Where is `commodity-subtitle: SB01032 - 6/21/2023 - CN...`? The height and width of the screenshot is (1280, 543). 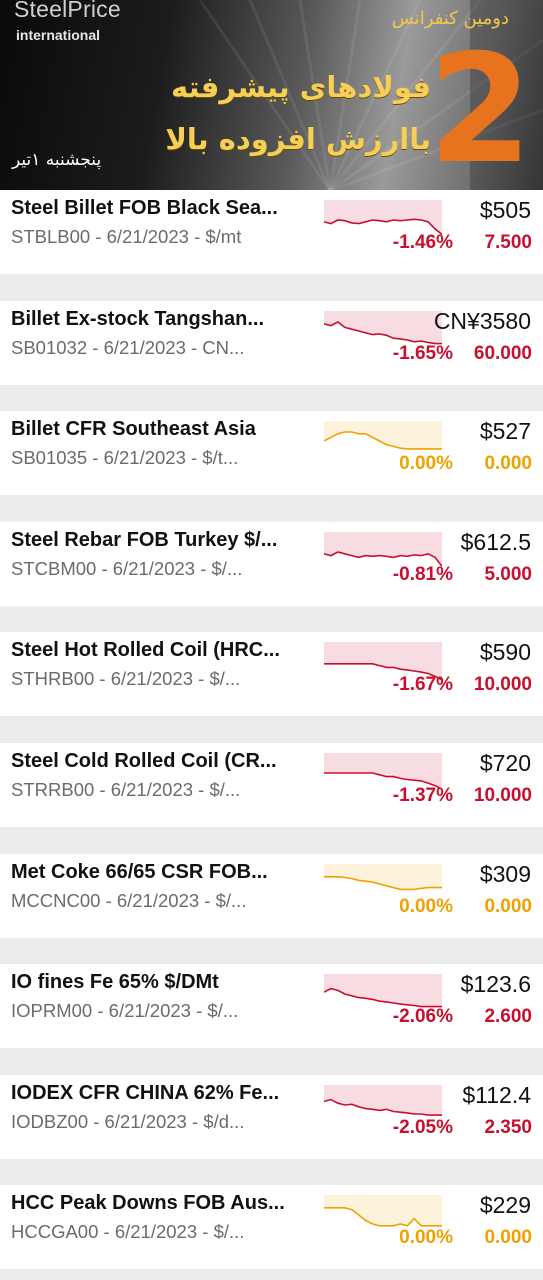 commodity-subtitle: SB01032 - 6/21/2023 - CN... is located at coordinates (128, 347).